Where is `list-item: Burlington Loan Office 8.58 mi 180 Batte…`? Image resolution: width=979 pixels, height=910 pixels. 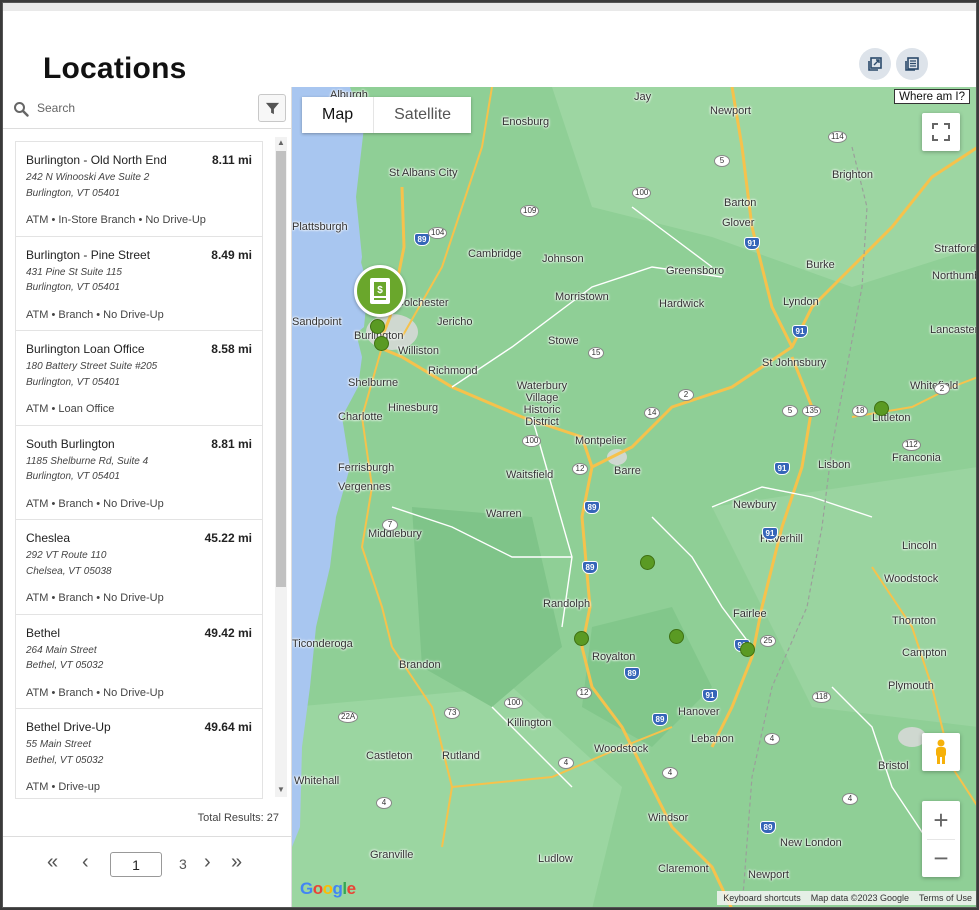
list-item: Burlington Loan Office 8.58 mi 180 Batte… is located at coordinates (139, 378).